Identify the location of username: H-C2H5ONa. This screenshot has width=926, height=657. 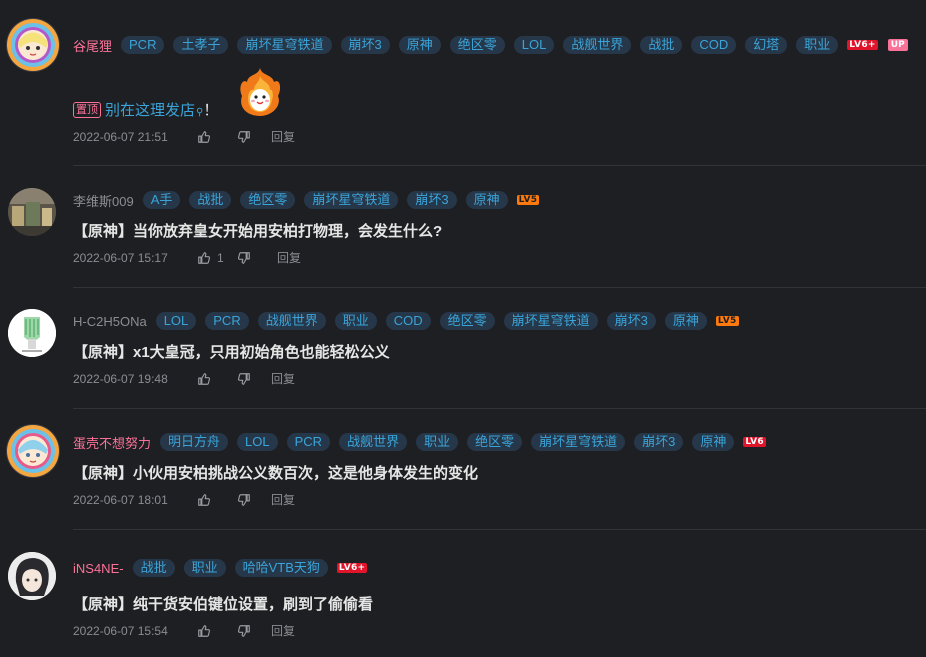
(110, 321).